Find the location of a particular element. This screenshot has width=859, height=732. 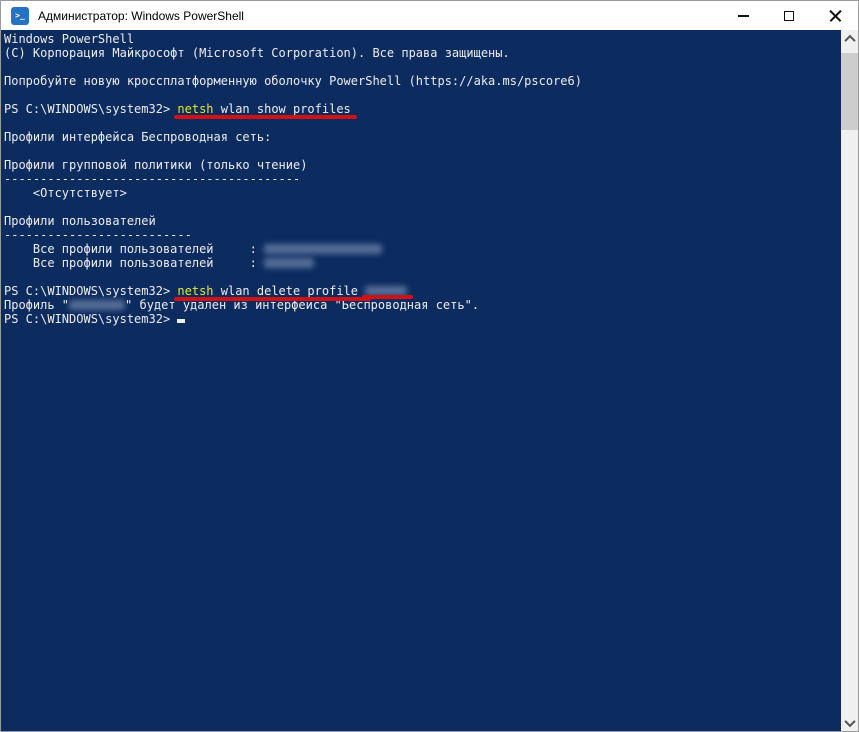

text-cursor is located at coordinates (181, 321).